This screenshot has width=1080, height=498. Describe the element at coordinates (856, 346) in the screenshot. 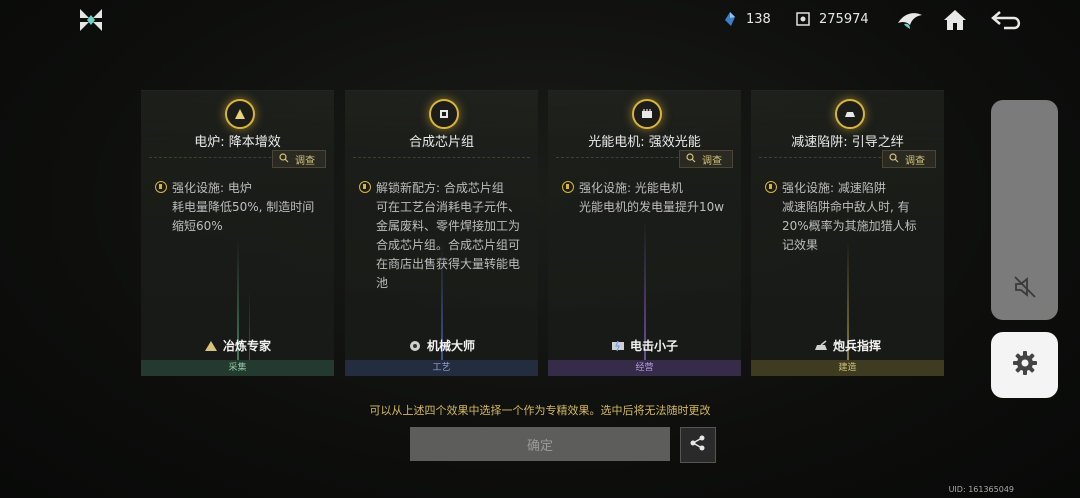

I see `role-name: 炮兵指挥` at that location.